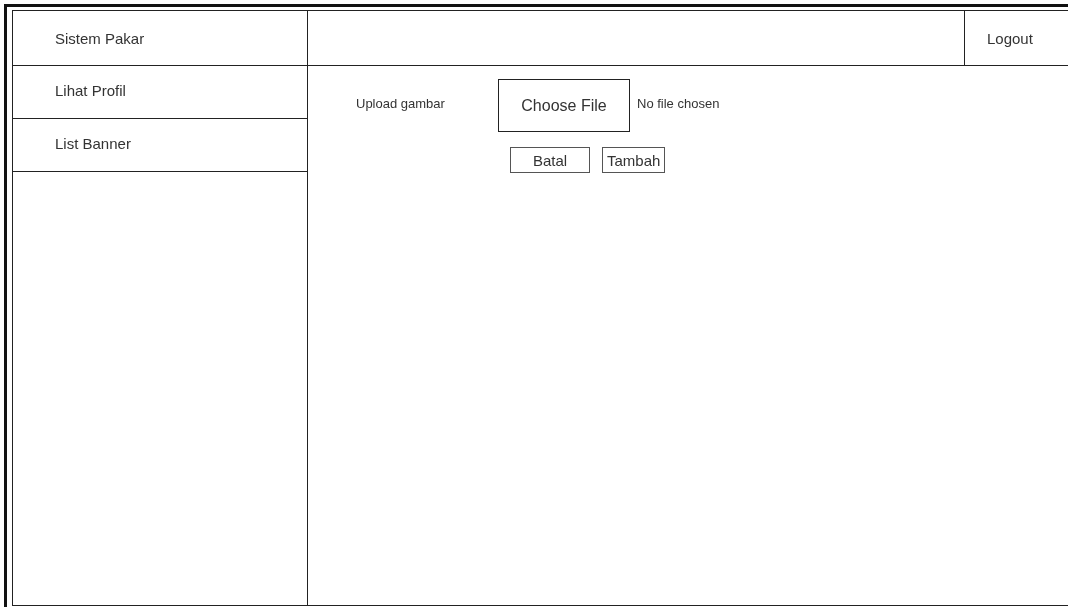 The height and width of the screenshot is (610, 1068). I want to click on app-title: Sistem Pakar, so click(100, 38).